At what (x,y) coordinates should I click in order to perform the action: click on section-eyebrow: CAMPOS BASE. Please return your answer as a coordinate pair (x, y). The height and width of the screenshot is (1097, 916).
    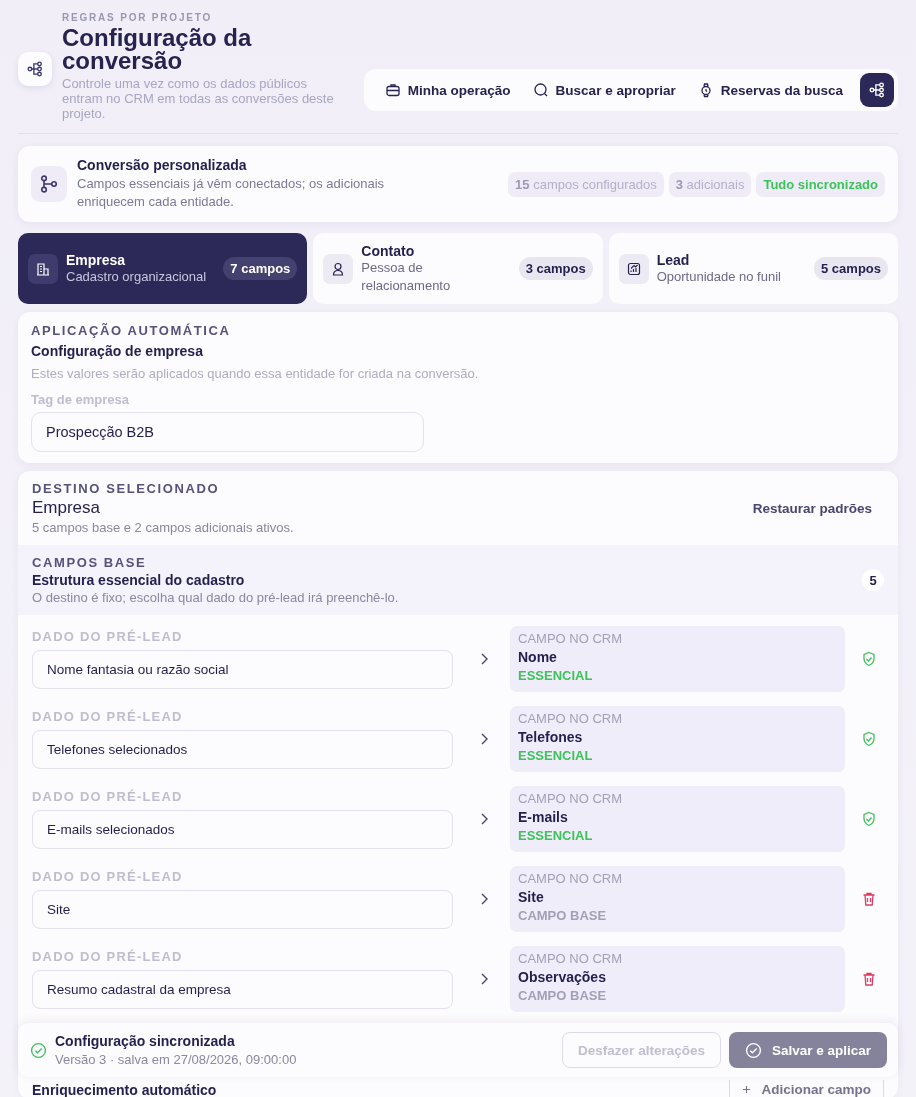
    Looking at the image, I should click on (90, 562).